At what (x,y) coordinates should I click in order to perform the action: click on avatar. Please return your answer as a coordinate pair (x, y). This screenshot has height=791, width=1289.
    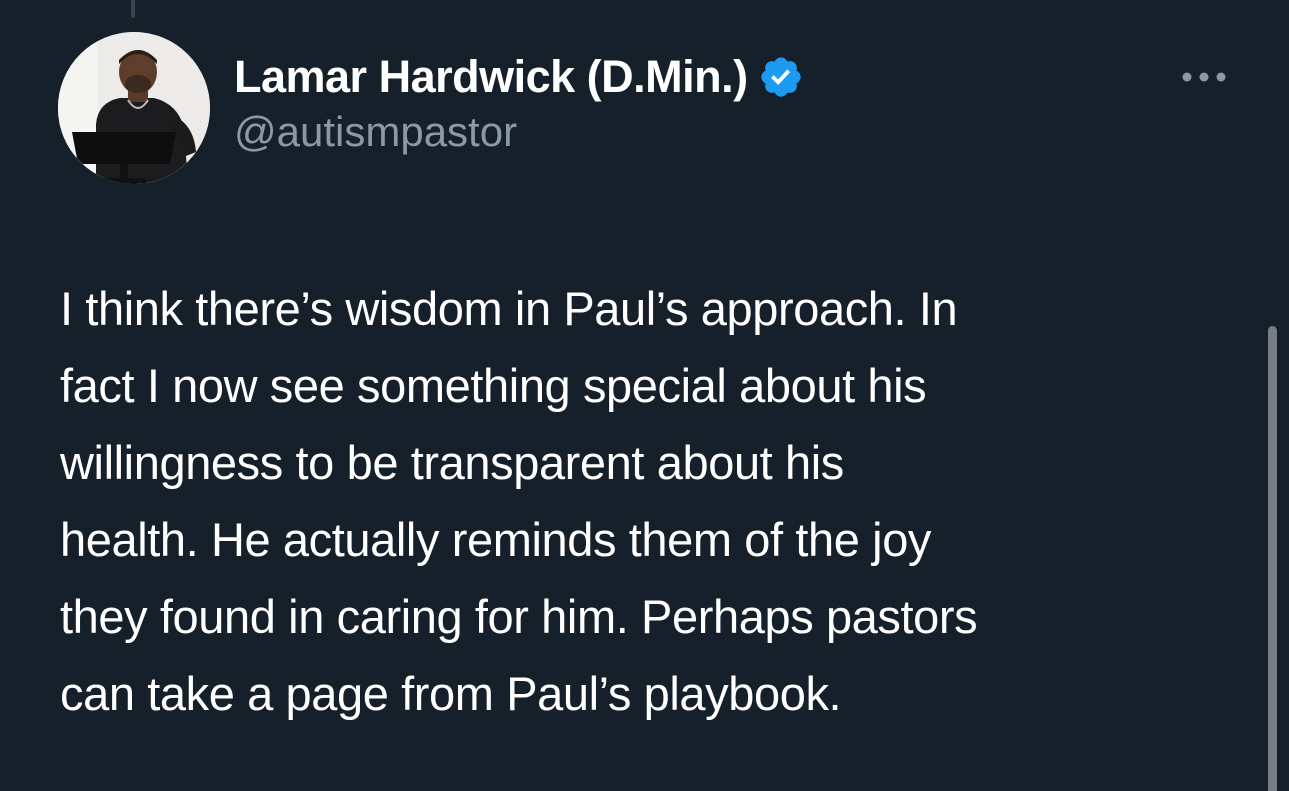
    Looking at the image, I should click on (134, 108).